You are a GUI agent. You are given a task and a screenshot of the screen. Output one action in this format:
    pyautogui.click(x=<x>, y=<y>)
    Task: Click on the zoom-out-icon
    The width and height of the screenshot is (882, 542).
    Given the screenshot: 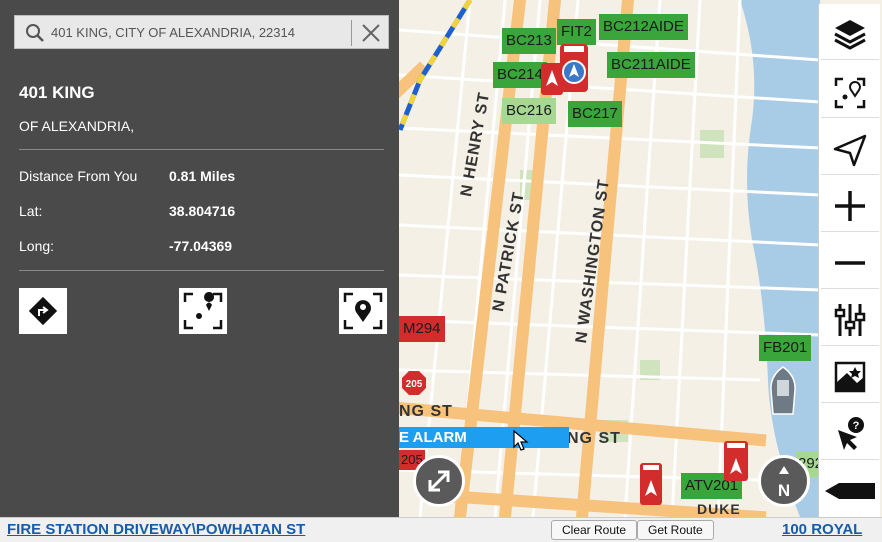 What is the action you would take?
    pyautogui.click(x=850, y=263)
    